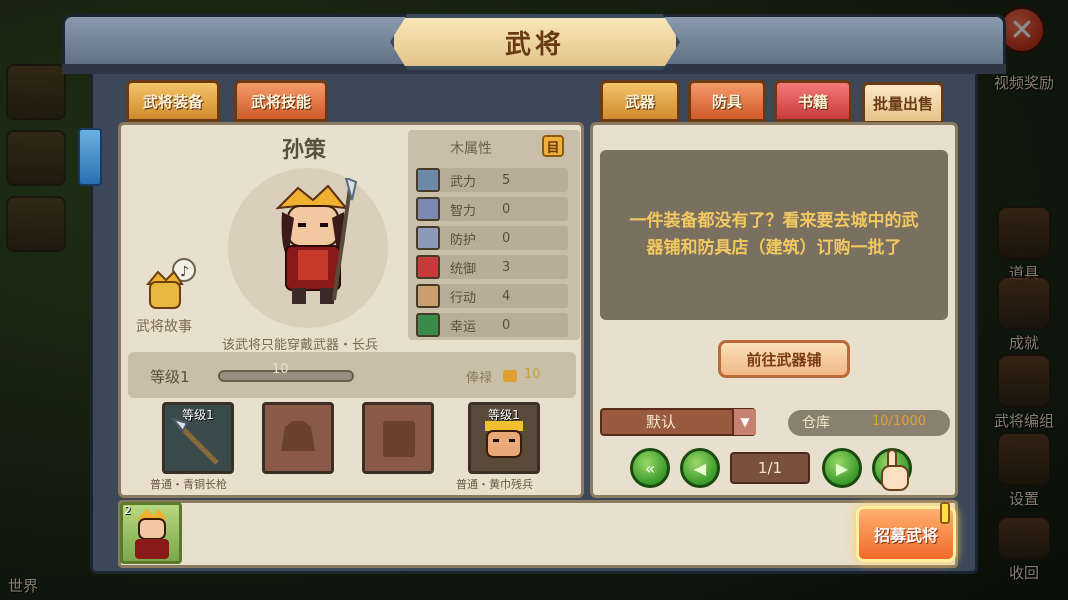 Image resolution: width=1068 pixels, height=600 pixels. I want to click on stat-value: 3, so click(506, 267).